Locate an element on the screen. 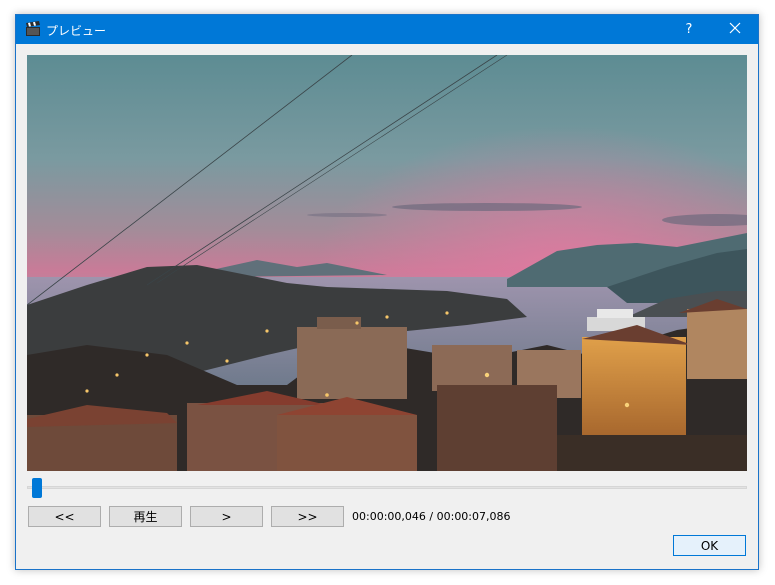 This screenshot has height=585, width=775. fast-forward-label: >> is located at coordinates (307, 516).